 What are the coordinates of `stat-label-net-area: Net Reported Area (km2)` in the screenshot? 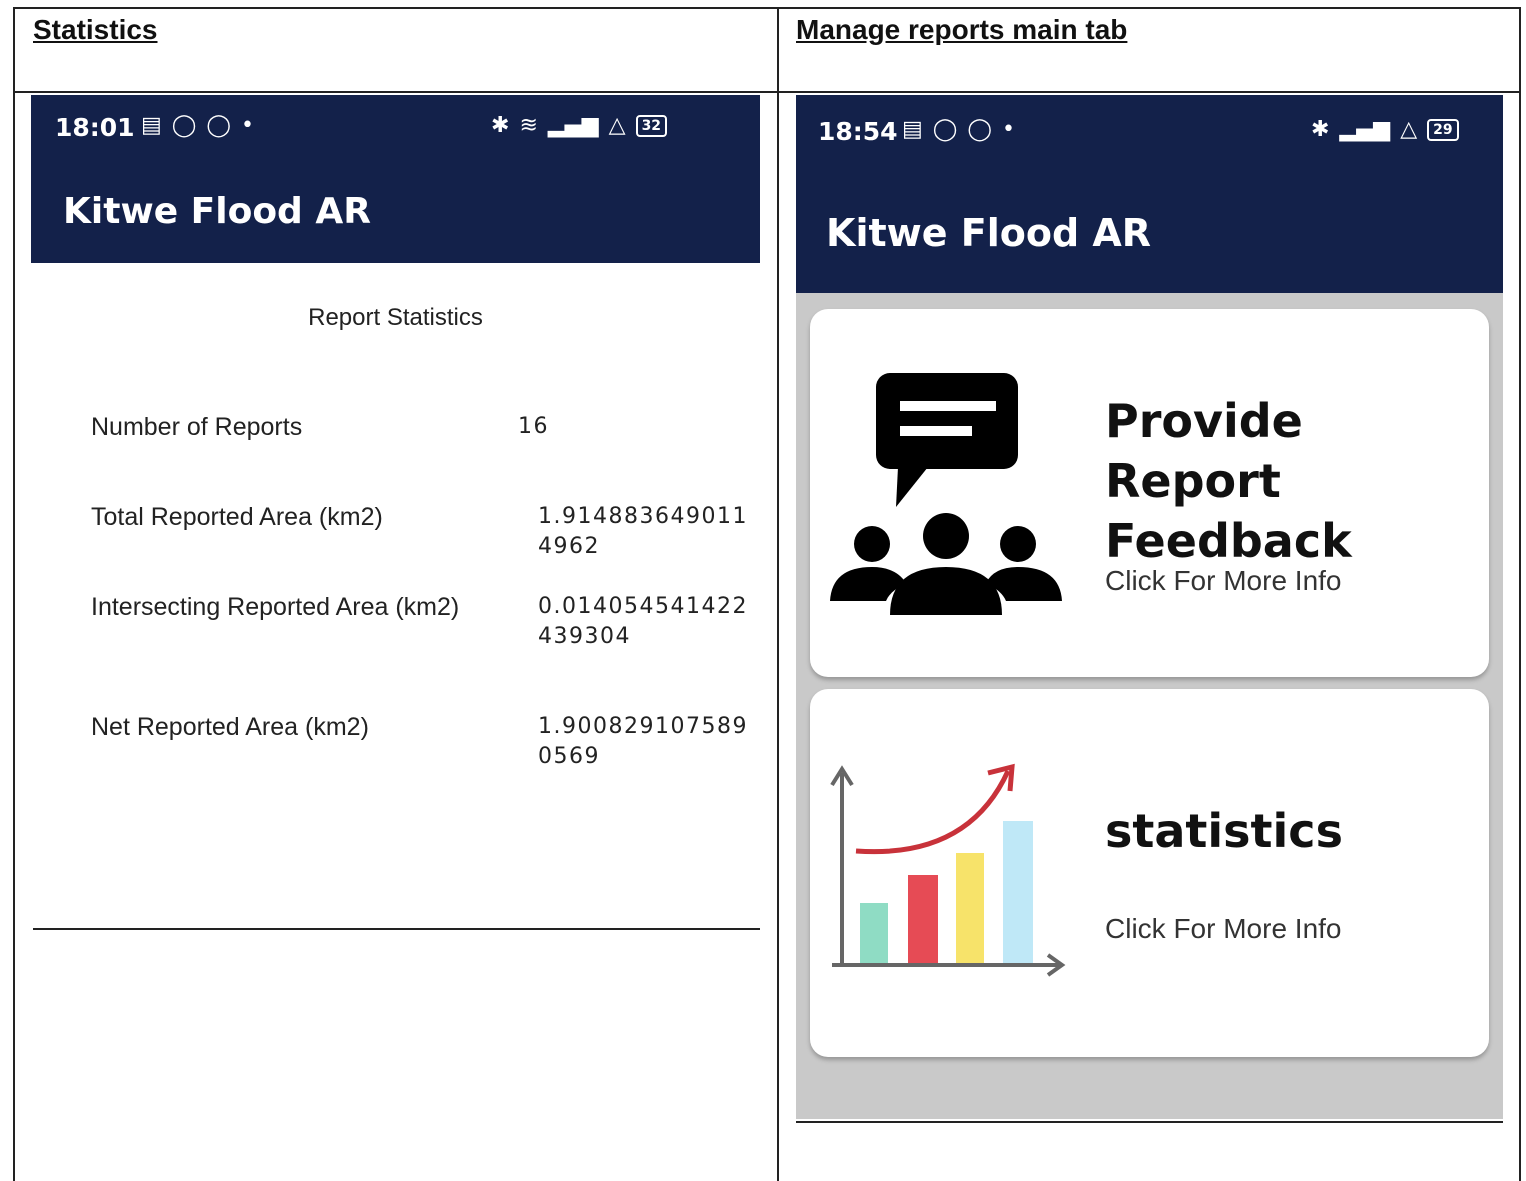 It's located at (230, 727).